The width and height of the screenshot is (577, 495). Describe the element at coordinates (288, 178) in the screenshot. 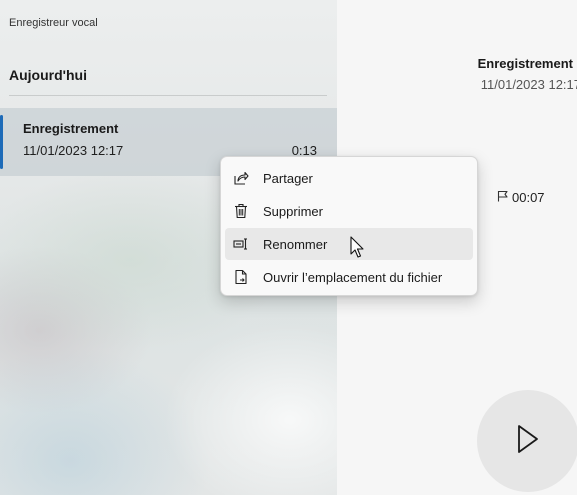

I see `menu-item-label: Partager` at that location.